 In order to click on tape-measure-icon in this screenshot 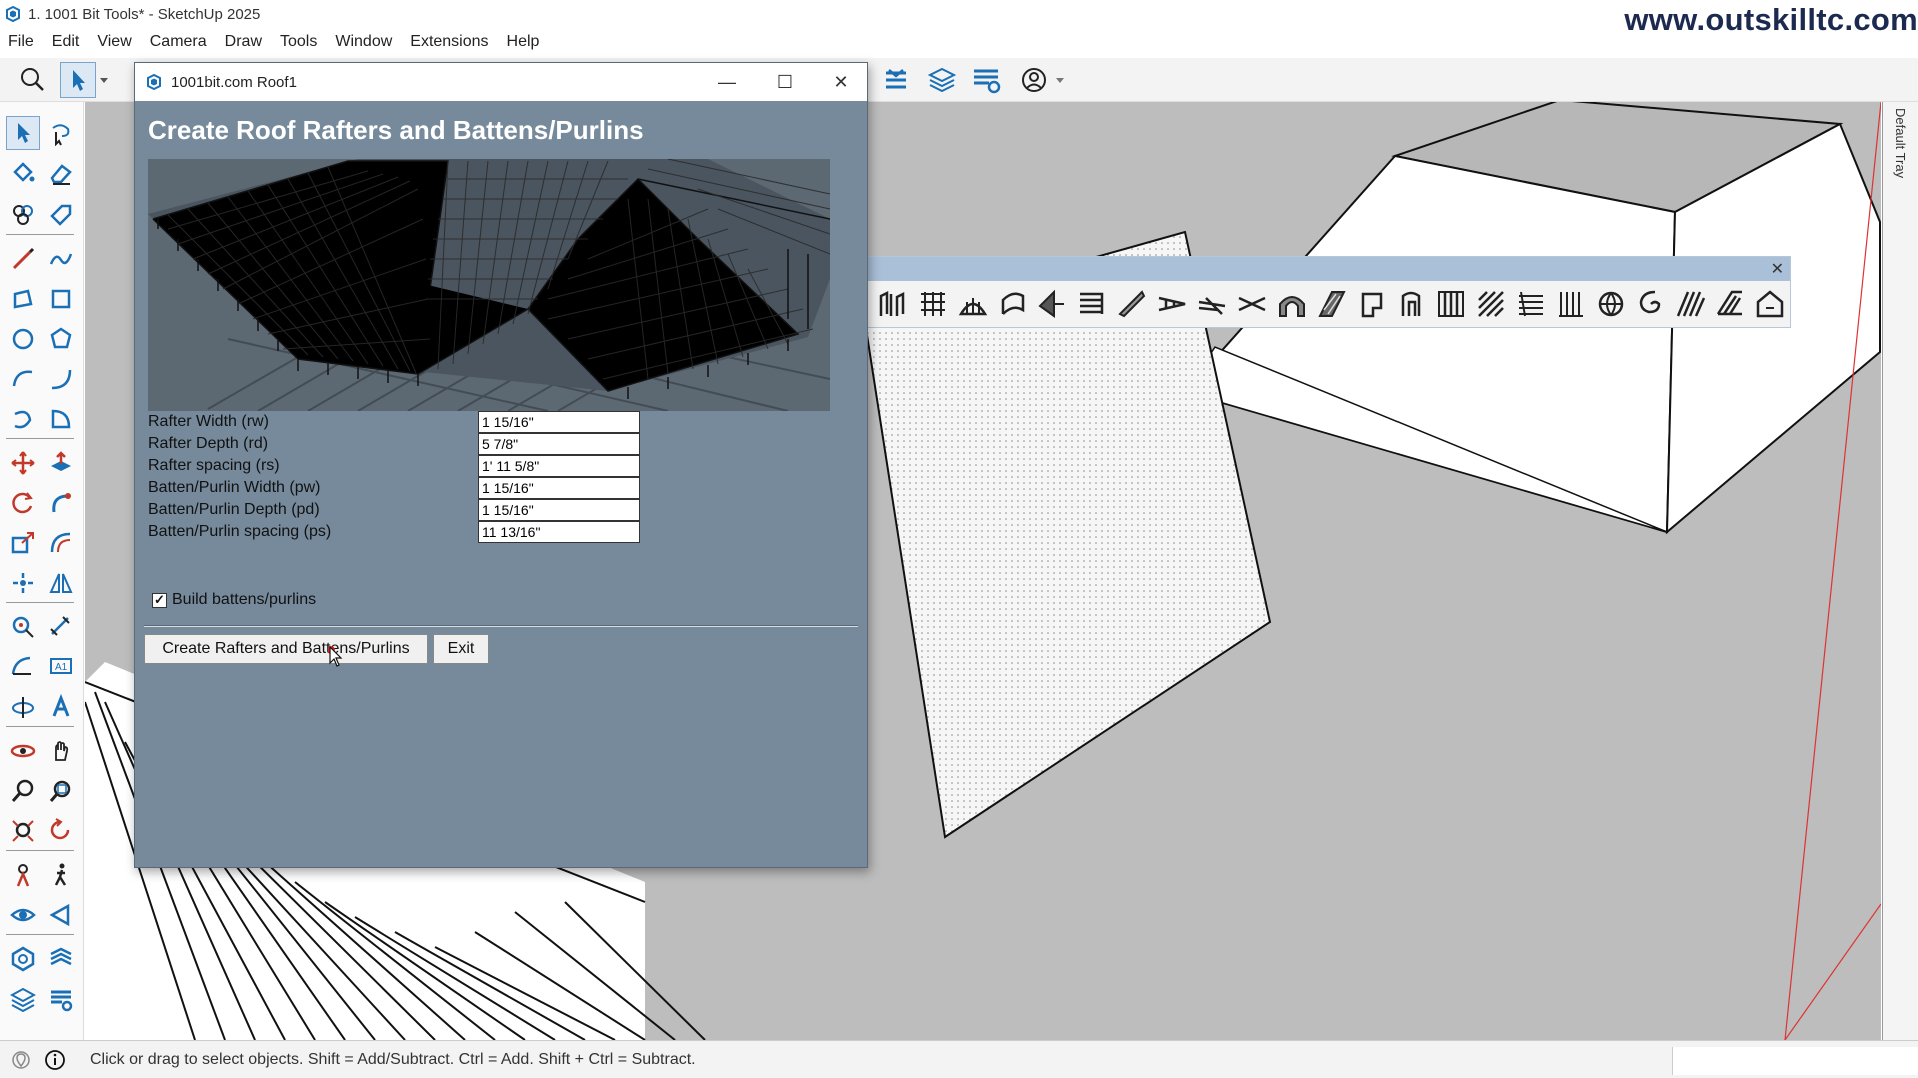, I will do `click(23, 627)`.